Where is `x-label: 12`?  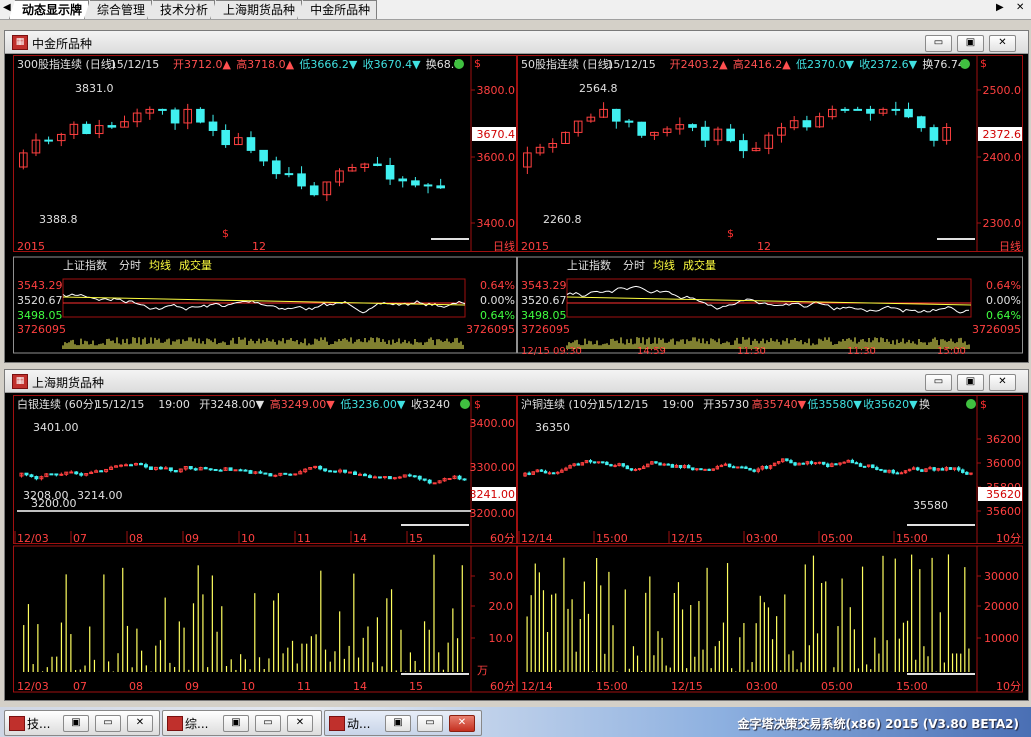 x-label: 12 is located at coordinates (764, 246).